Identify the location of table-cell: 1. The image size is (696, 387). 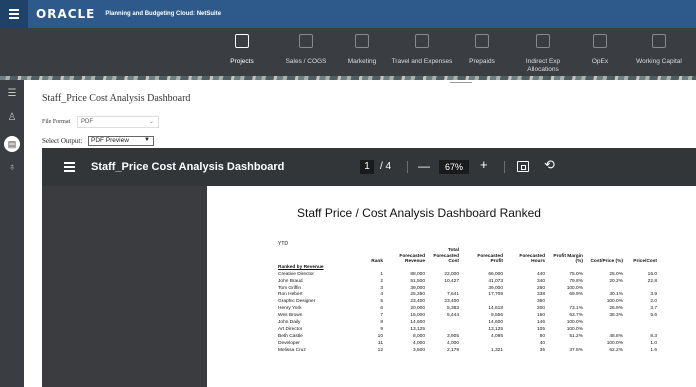
(381, 274).